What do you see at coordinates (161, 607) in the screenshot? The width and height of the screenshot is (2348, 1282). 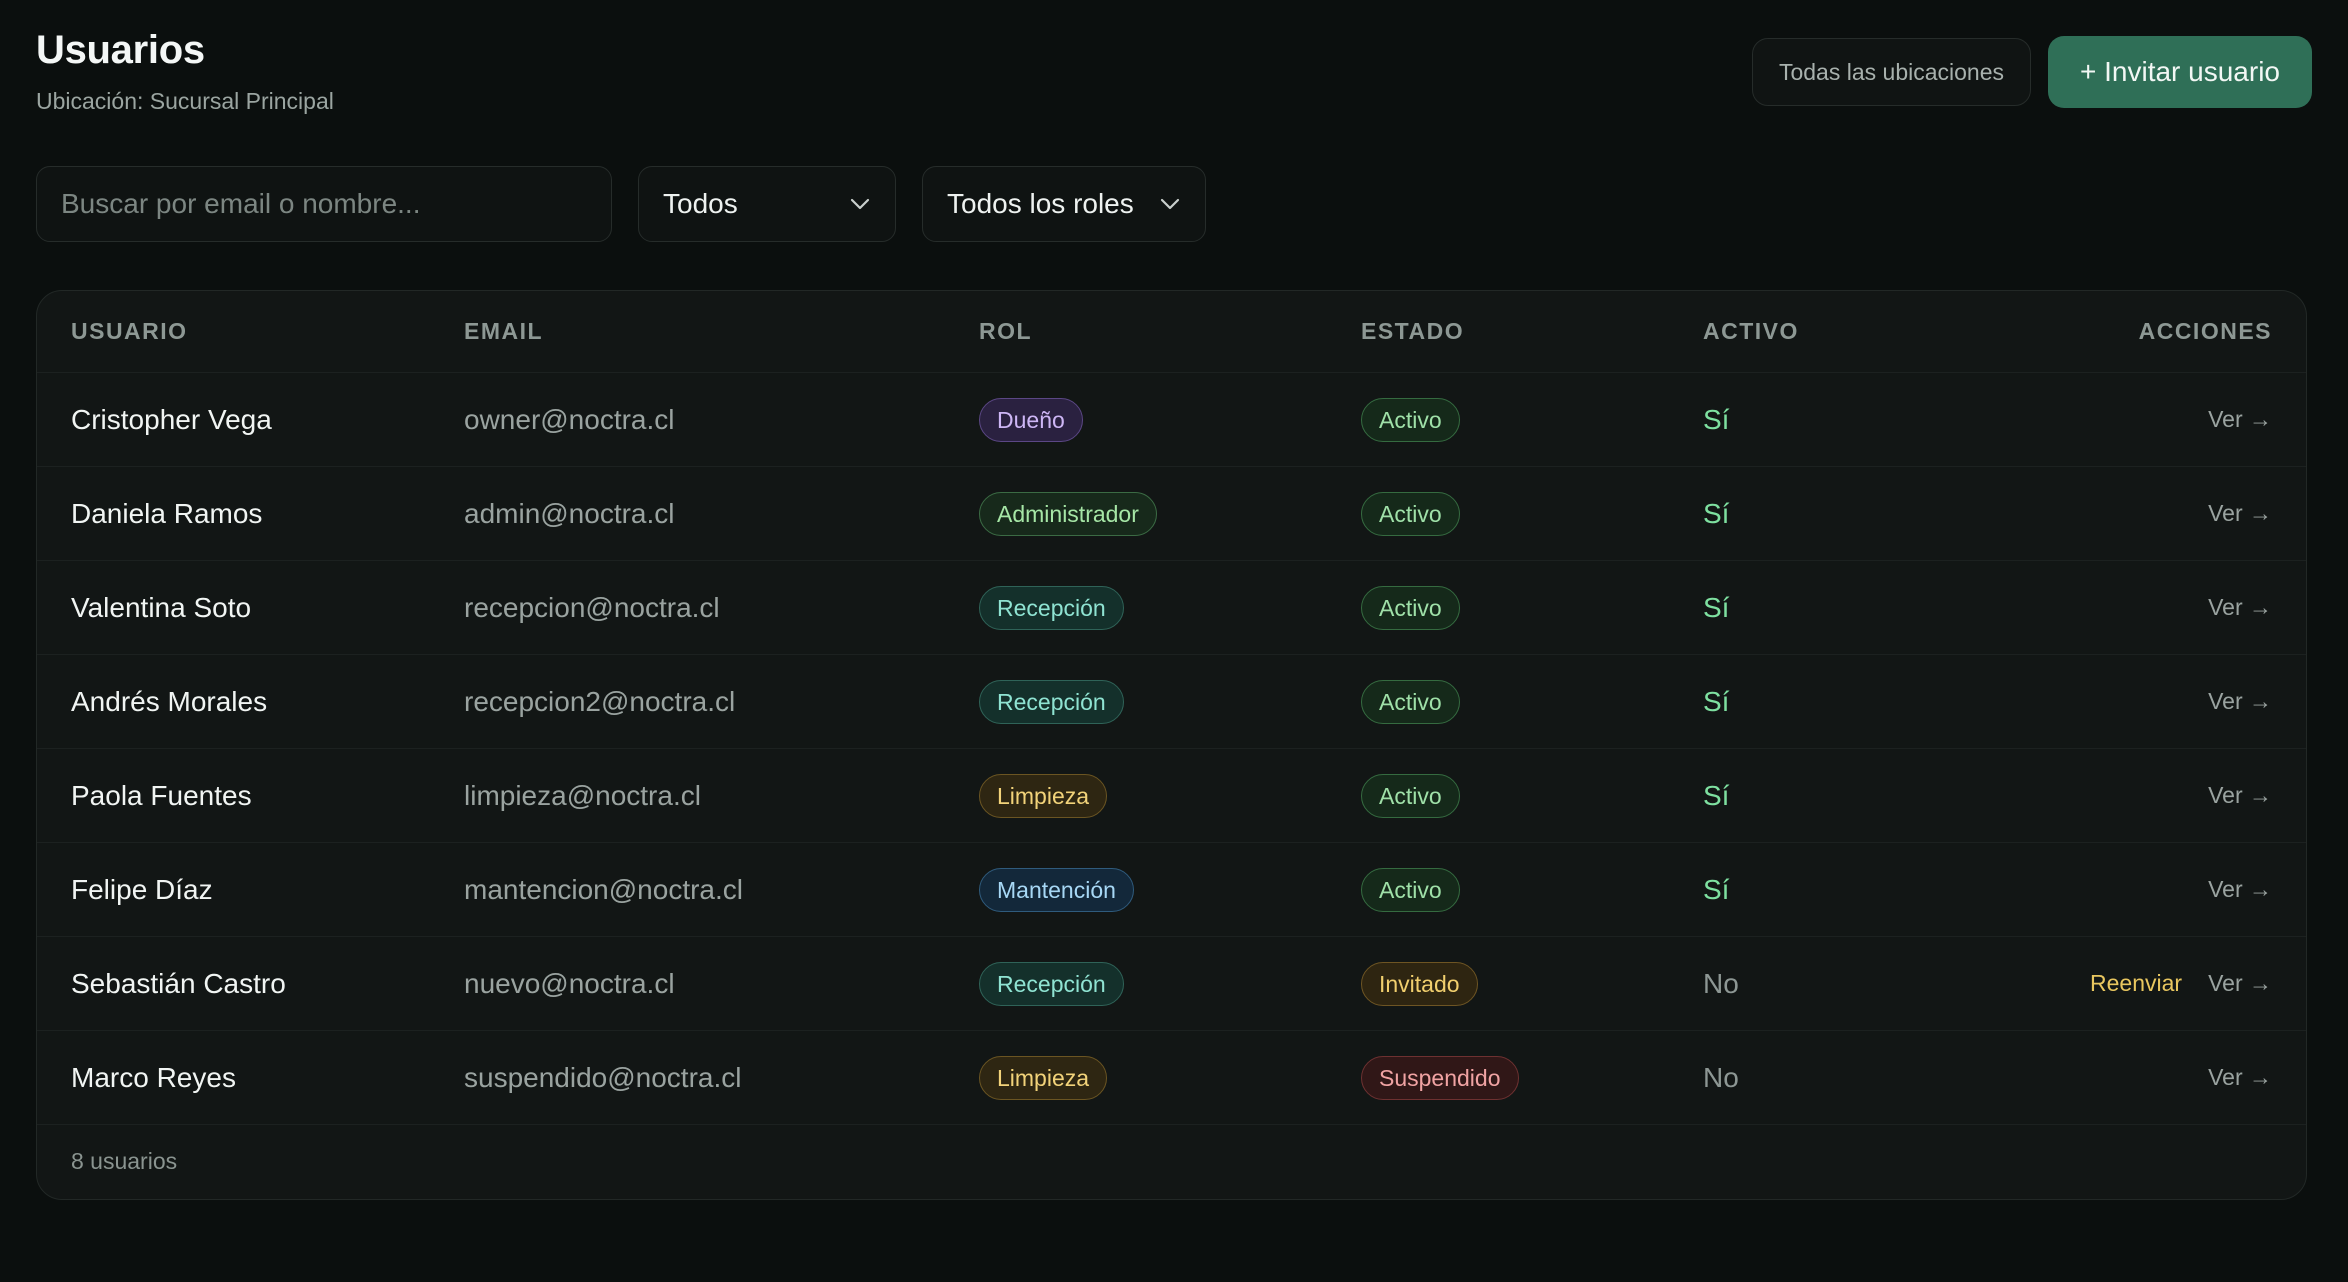 I see `user-name: Valentina Soto` at bounding box center [161, 607].